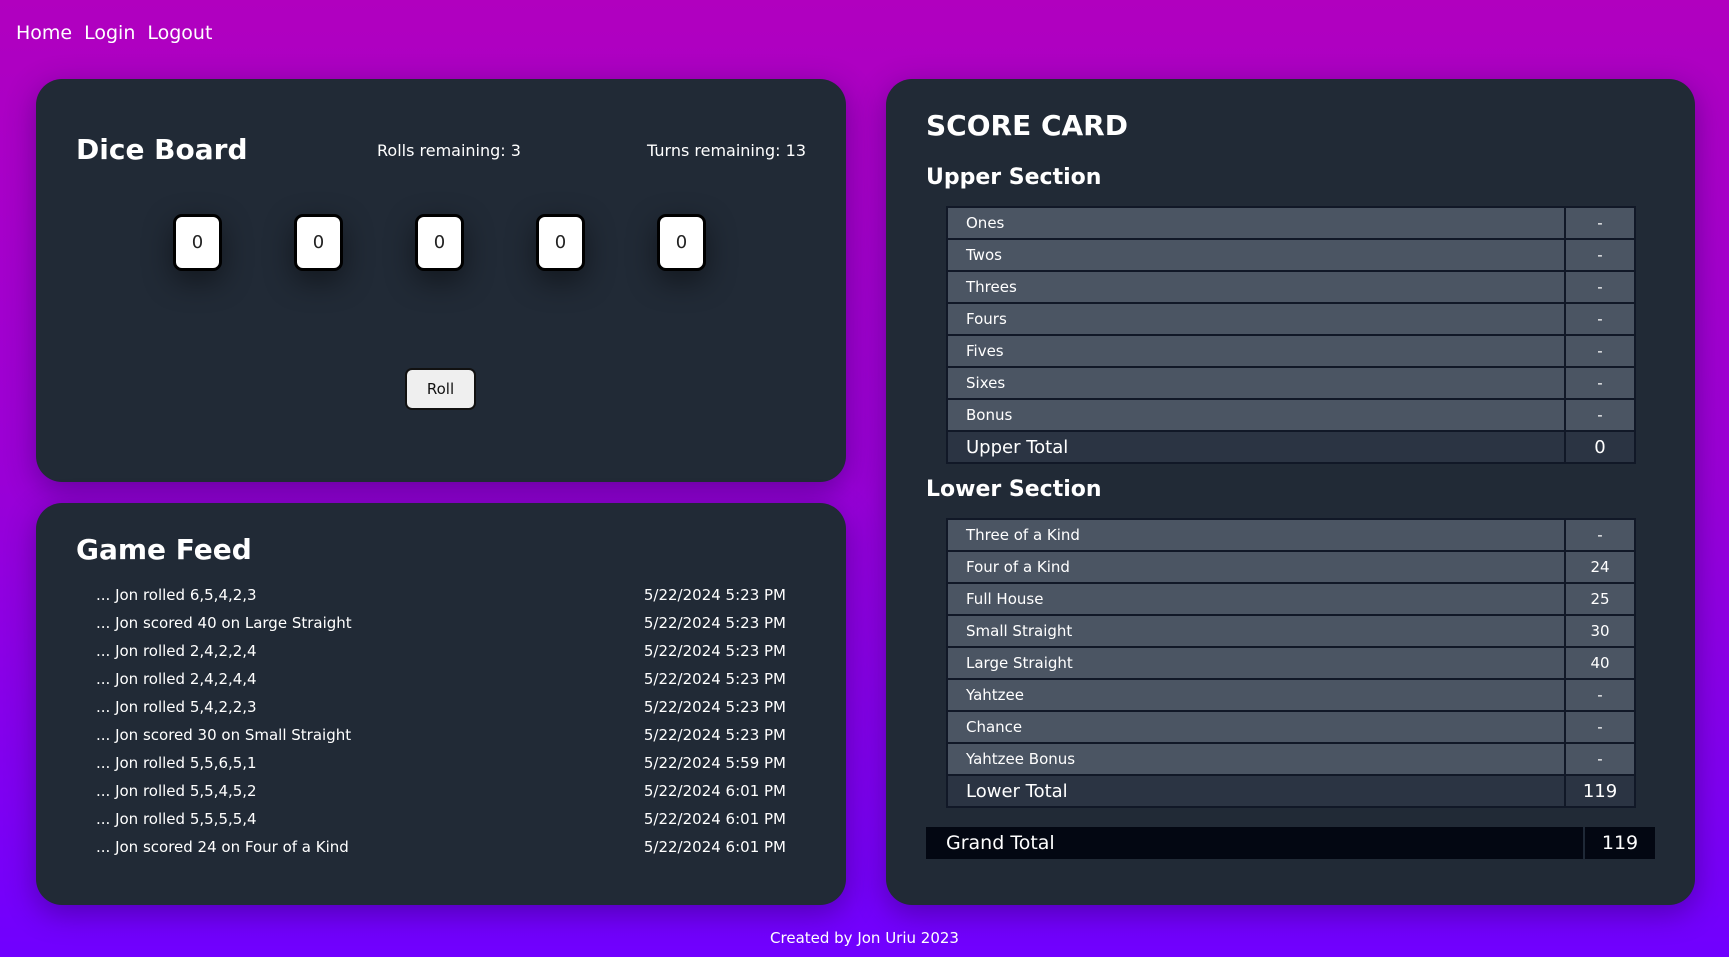 Image resolution: width=1729 pixels, height=957 pixels. I want to click on score-row-four-of-a-kind: Four of a Kind 24, so click(1291, 567).